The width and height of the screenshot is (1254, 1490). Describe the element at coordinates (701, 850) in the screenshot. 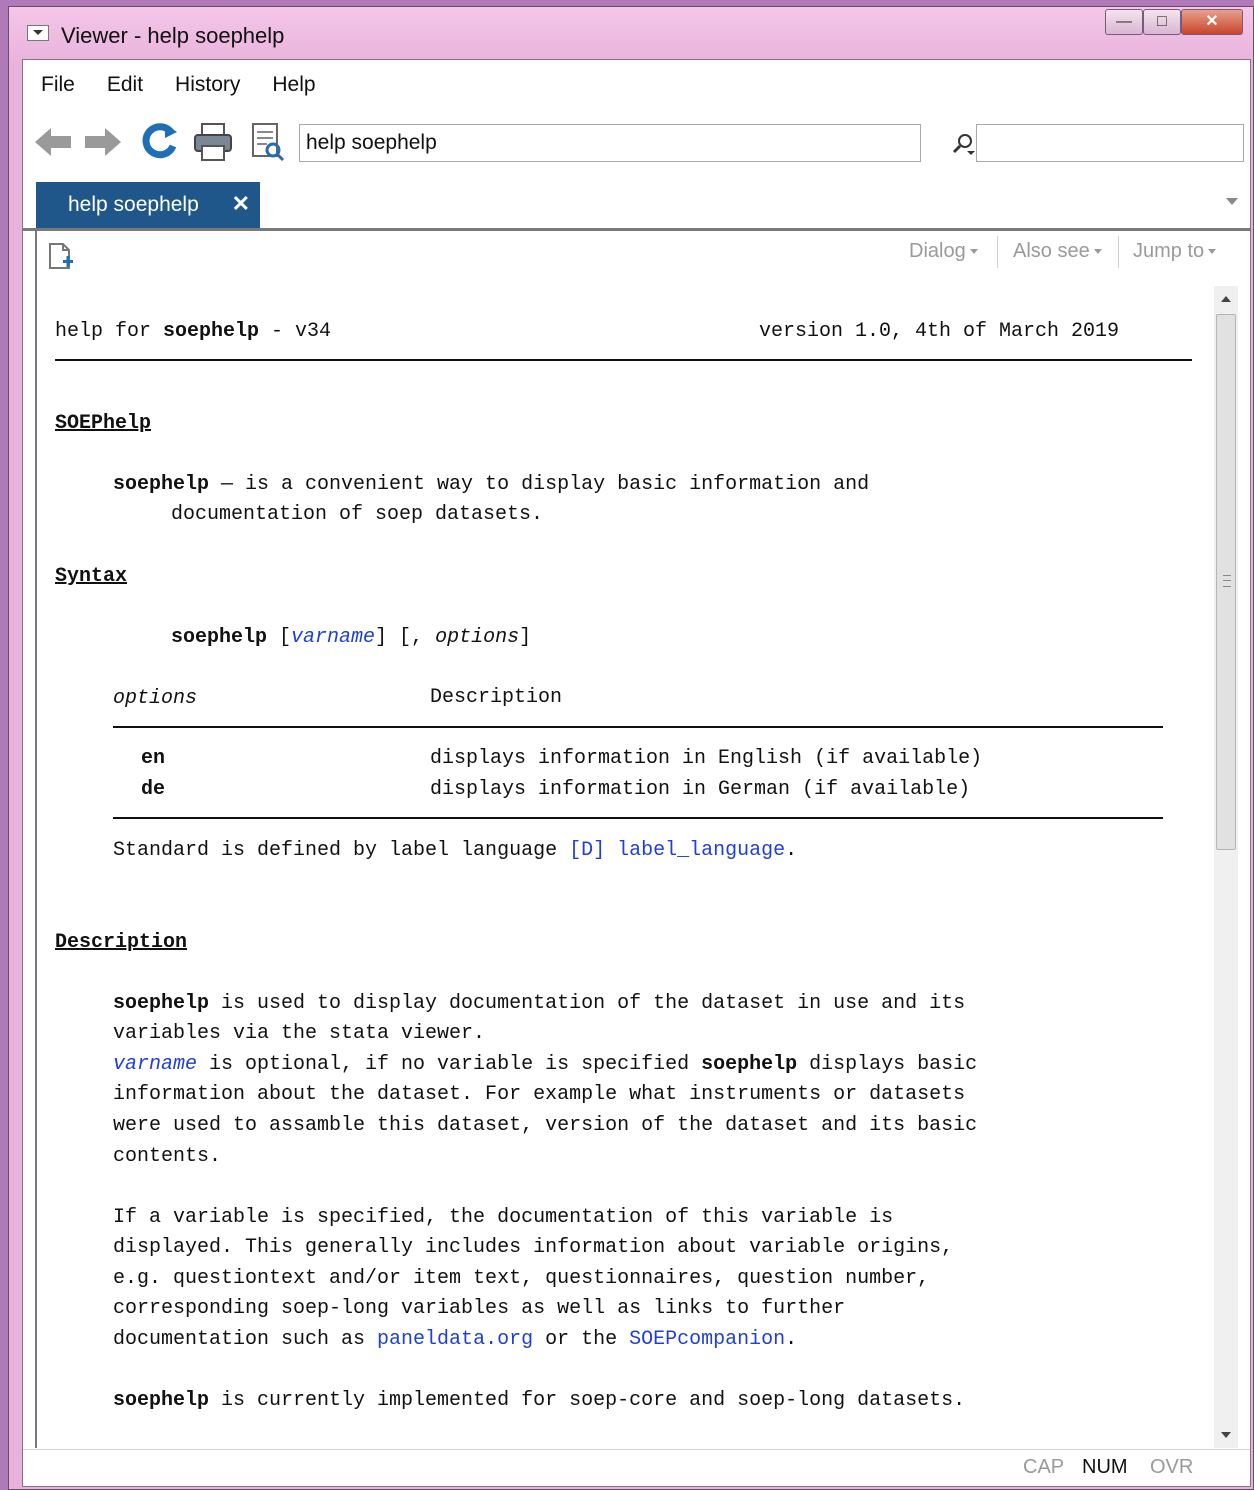

I see `label-language-link: label_language` at that location.